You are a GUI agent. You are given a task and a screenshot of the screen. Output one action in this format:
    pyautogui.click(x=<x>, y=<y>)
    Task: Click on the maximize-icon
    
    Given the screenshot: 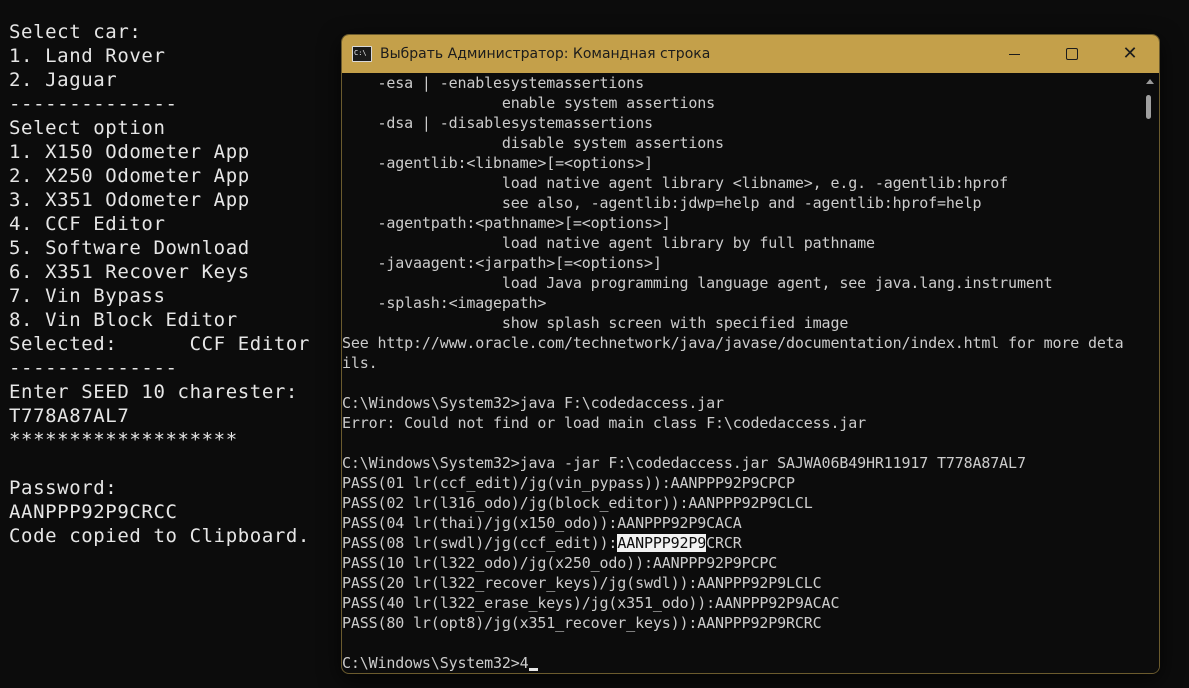 What is the action you would take?
    pyautogui.click(x=1072, y=54)
    